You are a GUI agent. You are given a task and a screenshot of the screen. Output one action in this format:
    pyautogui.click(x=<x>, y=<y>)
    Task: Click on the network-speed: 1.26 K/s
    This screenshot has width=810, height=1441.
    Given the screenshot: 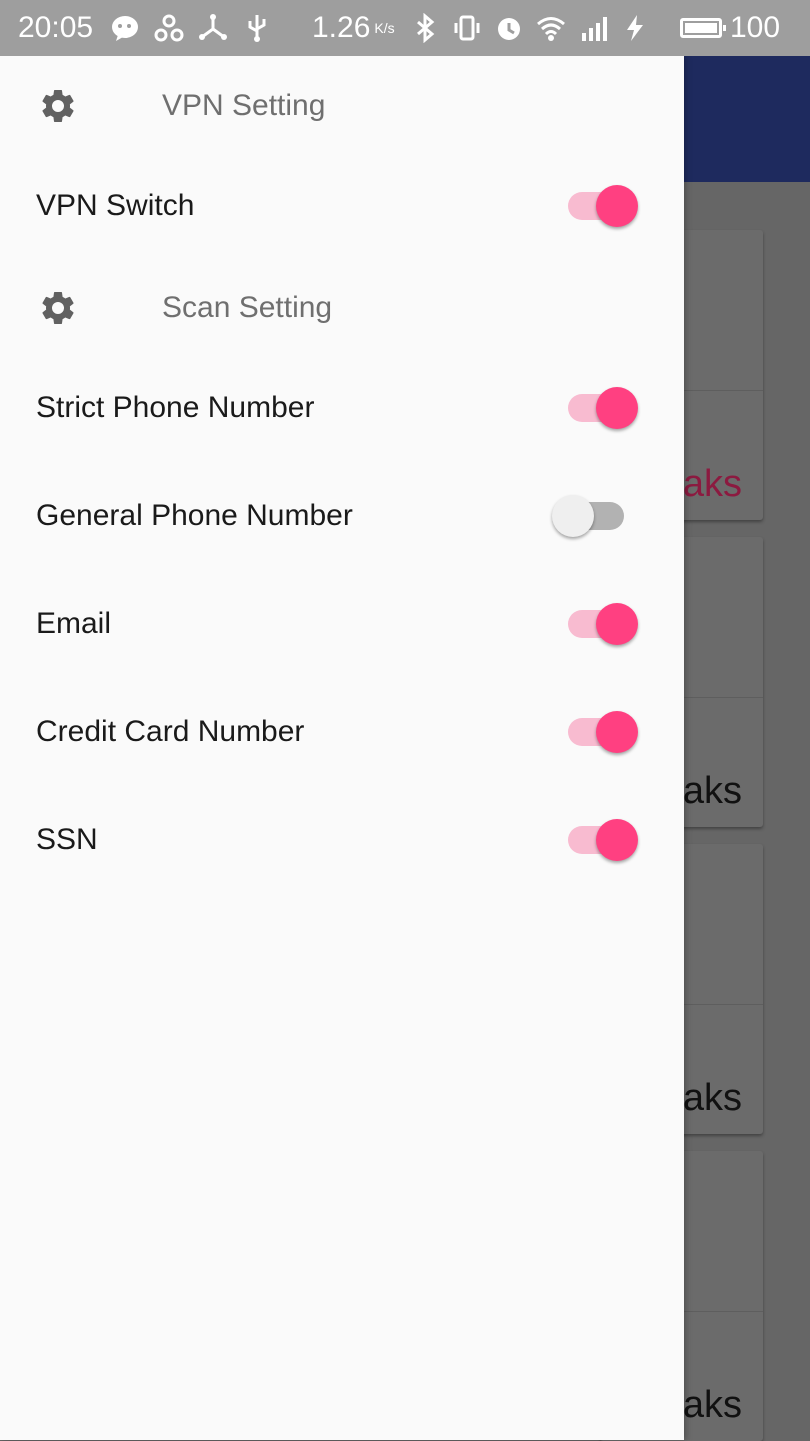 What is the action you would take?
    pyautogui.click(x=353, y=28)
    